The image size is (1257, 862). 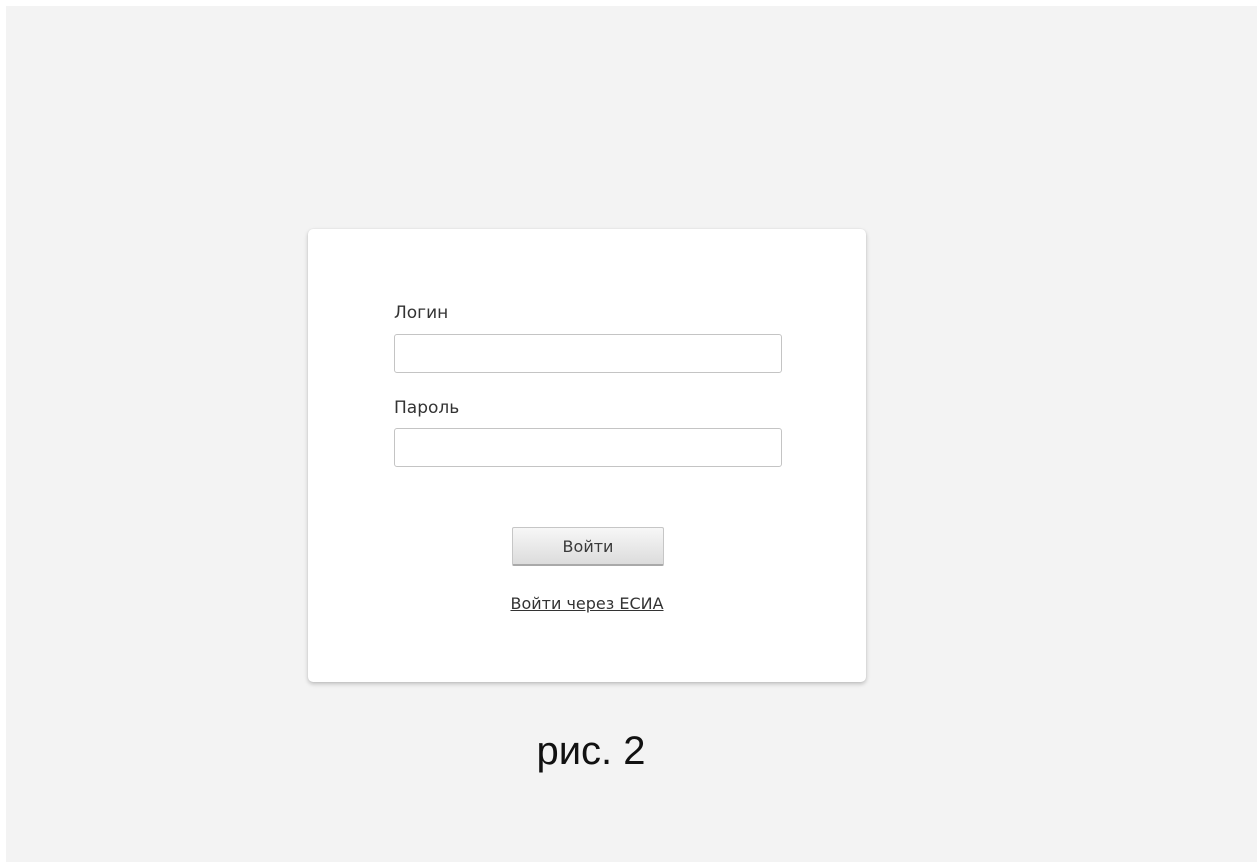 I want to click on password-label: Пароль, so click(x=427, y=408).